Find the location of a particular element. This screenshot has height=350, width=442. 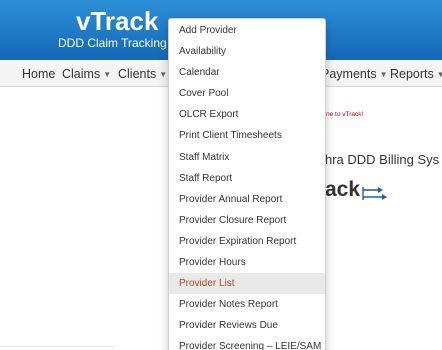

nav-clients-label: Clients is located at coordinates (137, 74).